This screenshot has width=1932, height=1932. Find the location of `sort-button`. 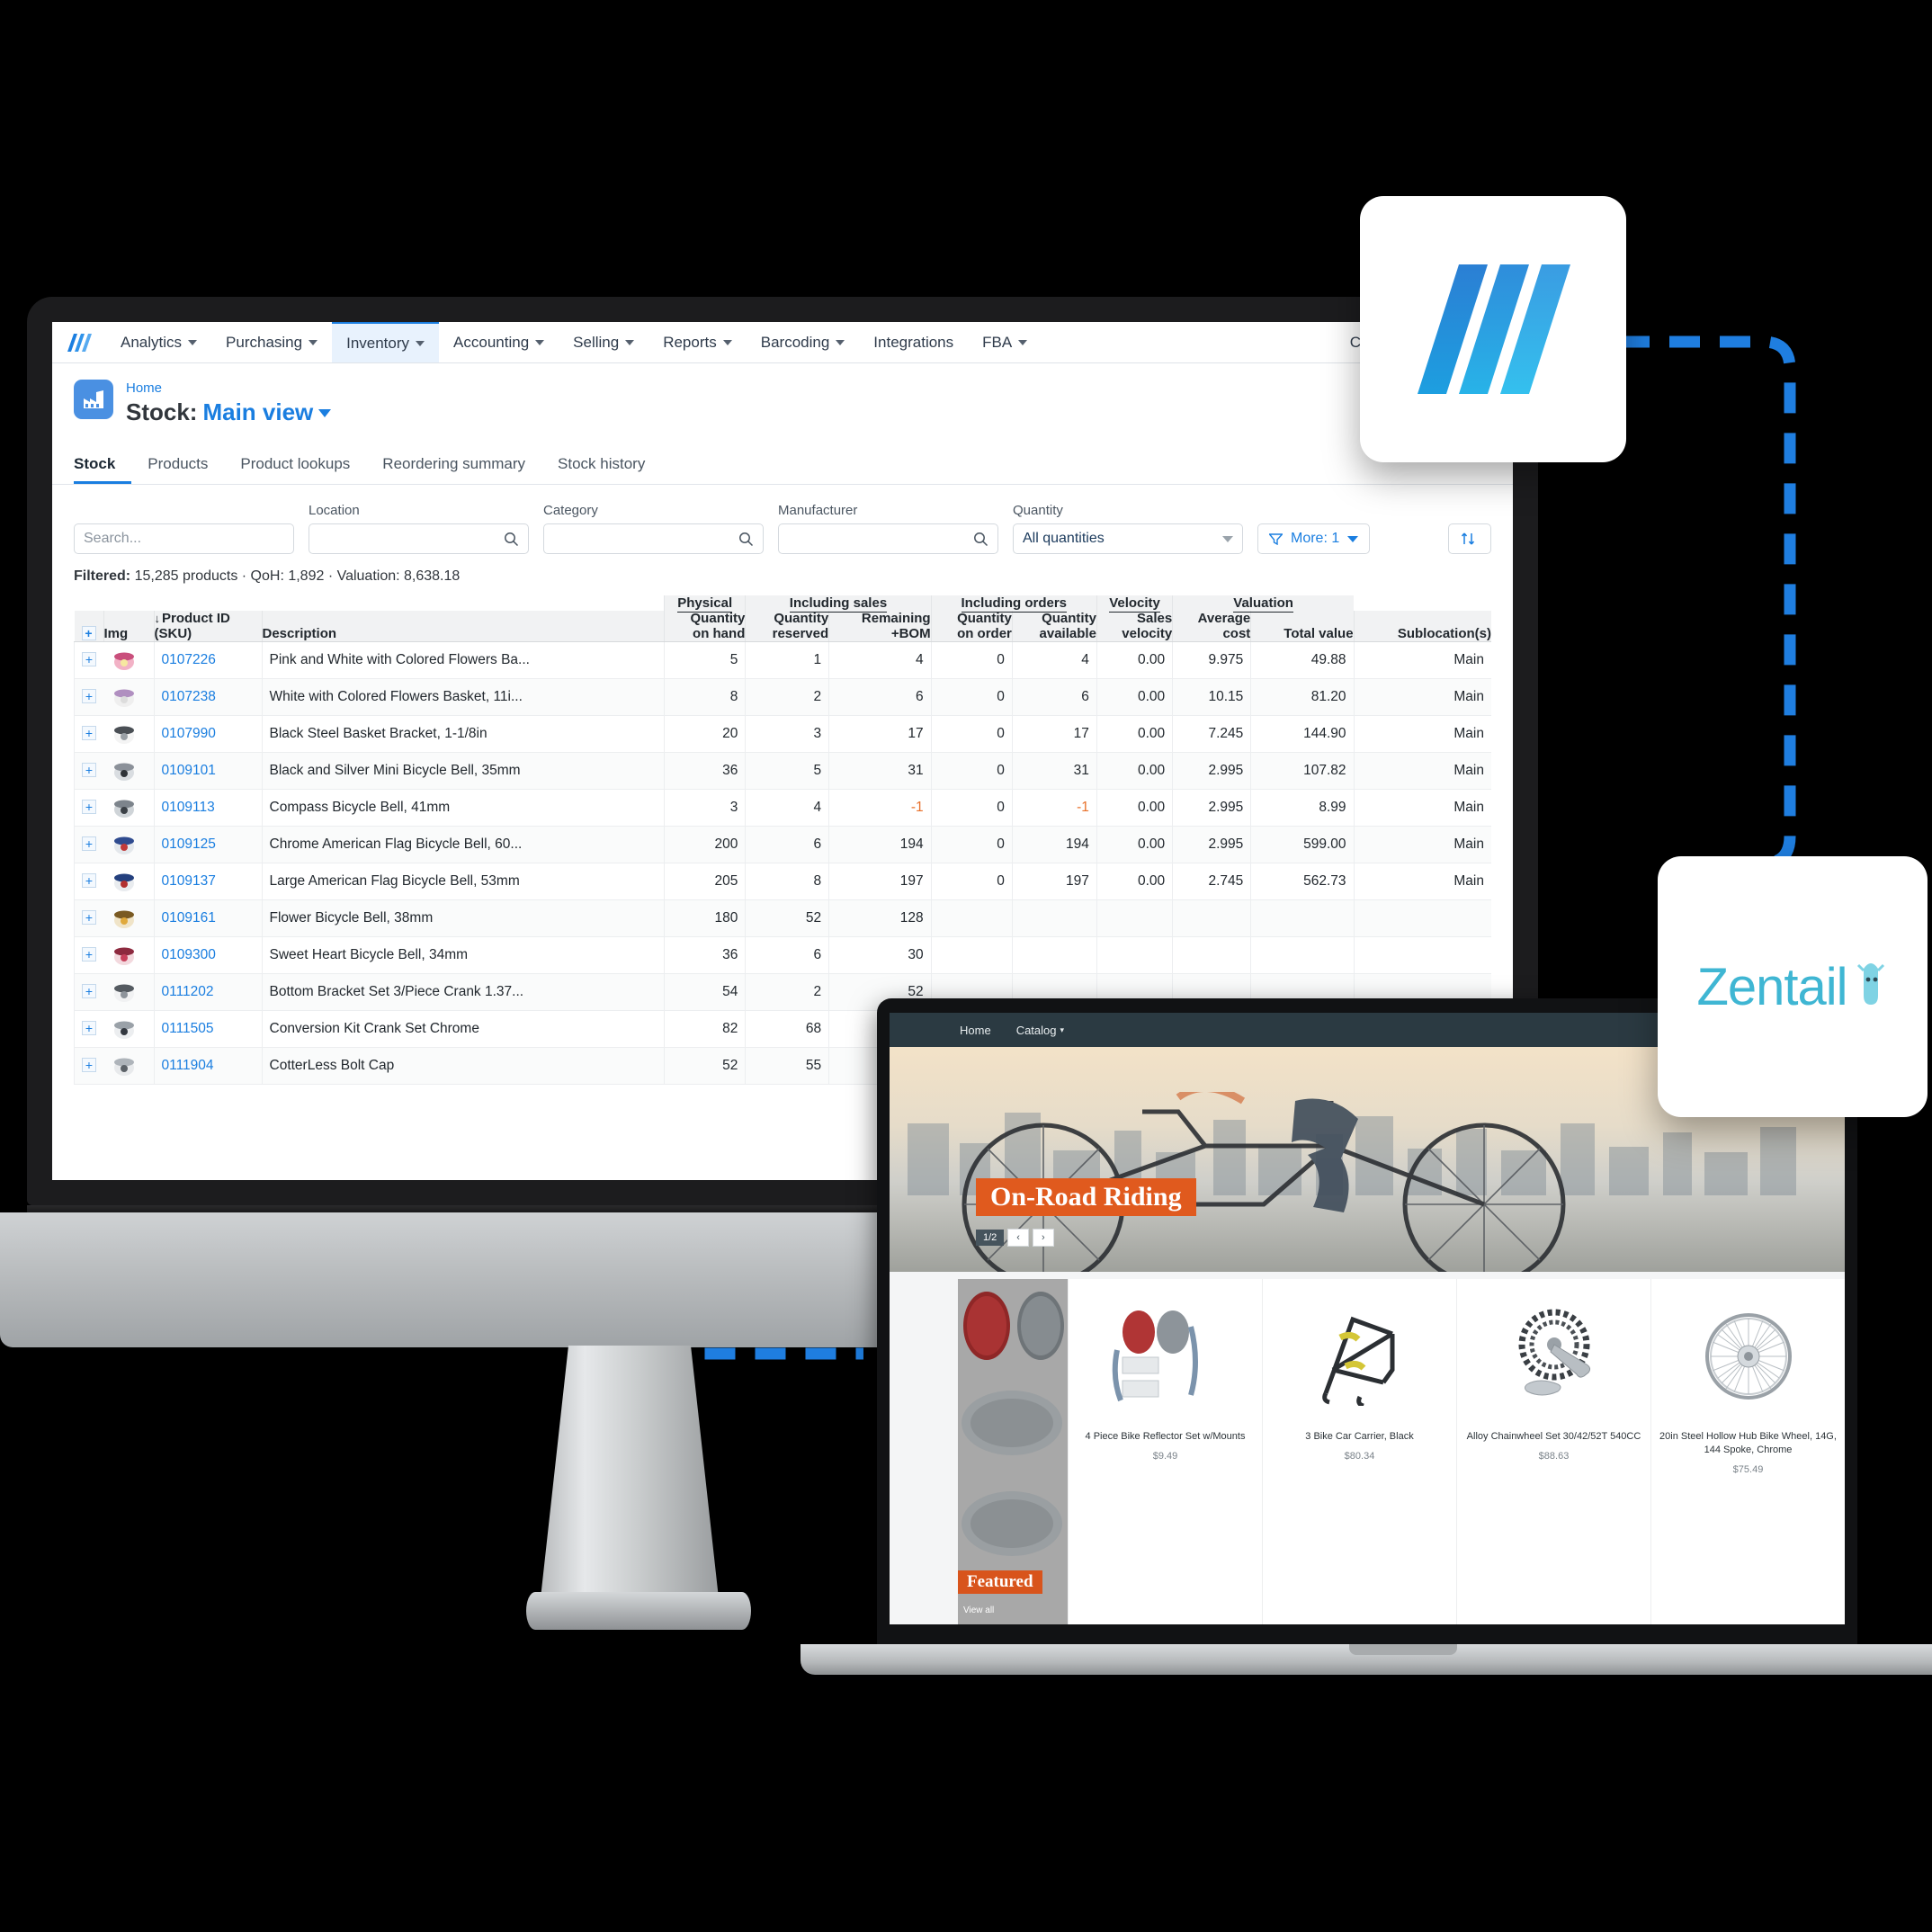

sort-button is located at coordinates (1469, 538).